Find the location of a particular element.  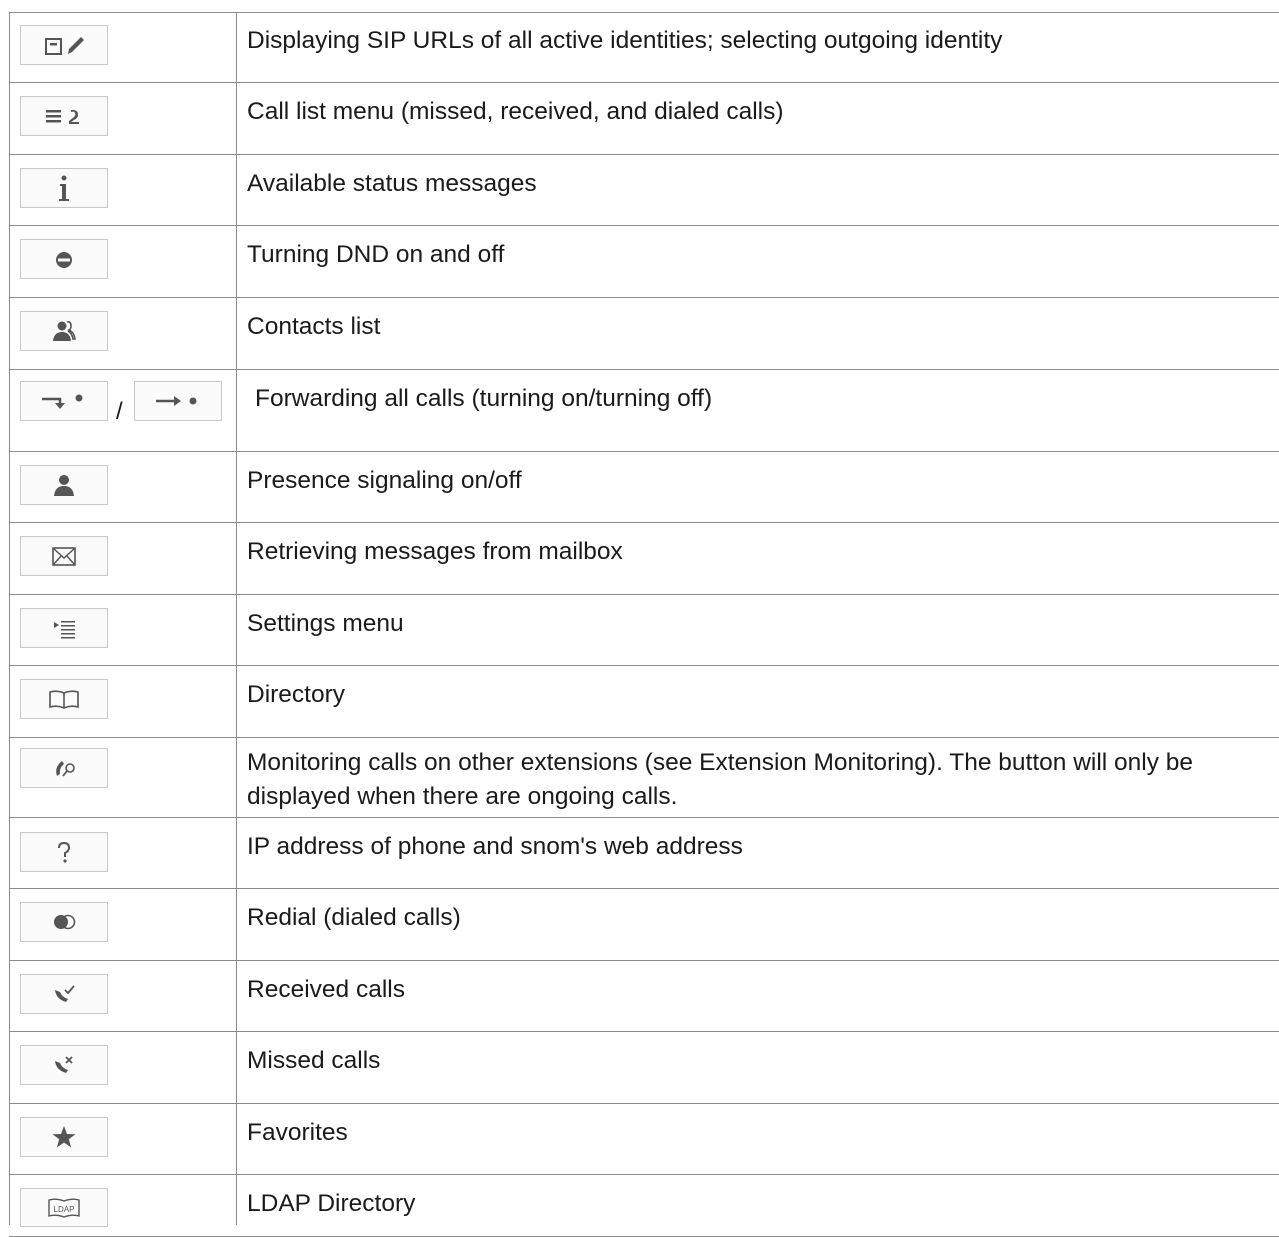

row-description: Retrieving messages from mailbox is located at coordinates (435, 551).